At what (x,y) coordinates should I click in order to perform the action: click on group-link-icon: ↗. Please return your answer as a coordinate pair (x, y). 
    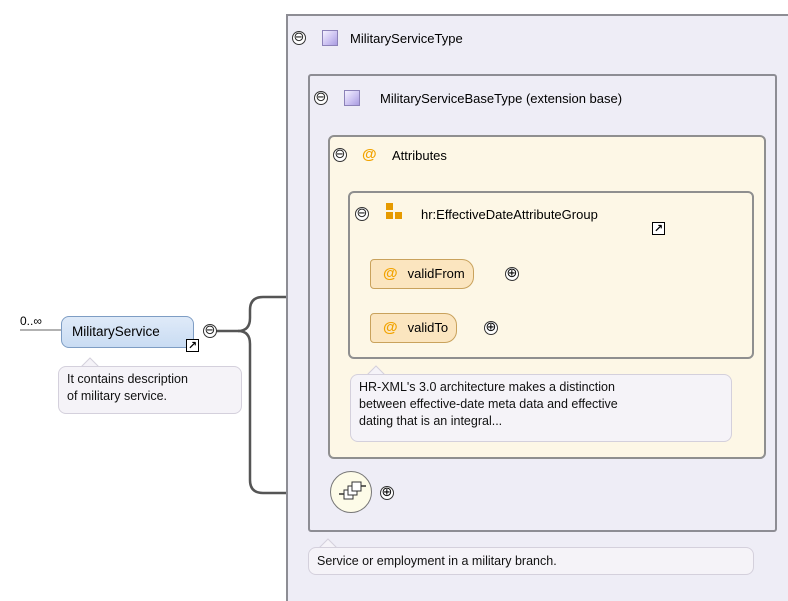
    Looking at the image, I should click on (658, 228).